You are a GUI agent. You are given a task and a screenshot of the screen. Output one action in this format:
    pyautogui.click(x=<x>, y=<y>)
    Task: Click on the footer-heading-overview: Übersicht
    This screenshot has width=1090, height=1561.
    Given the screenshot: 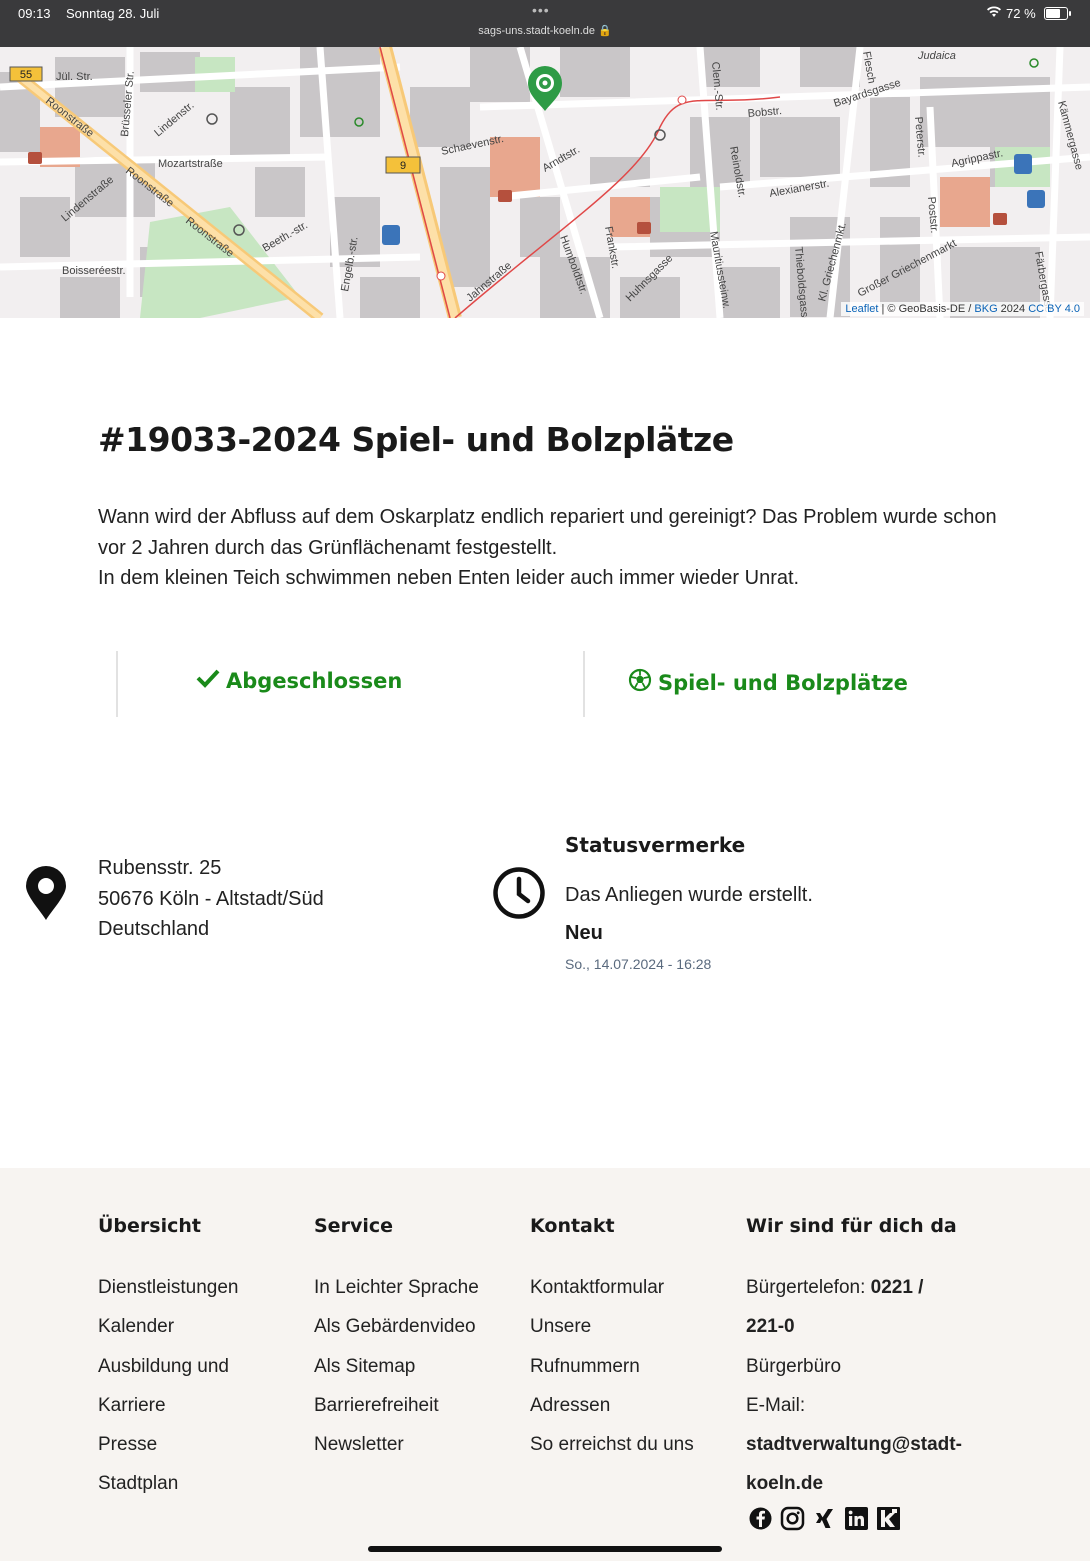 What is the action you would take?
    pyautogui.click(x=149, y=1226)
    